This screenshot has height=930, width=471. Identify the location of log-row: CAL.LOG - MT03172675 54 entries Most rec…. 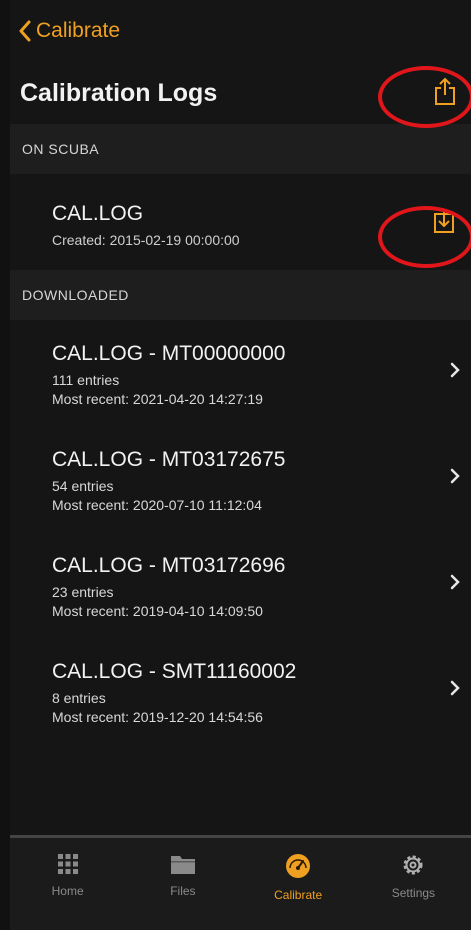
(240, 479).